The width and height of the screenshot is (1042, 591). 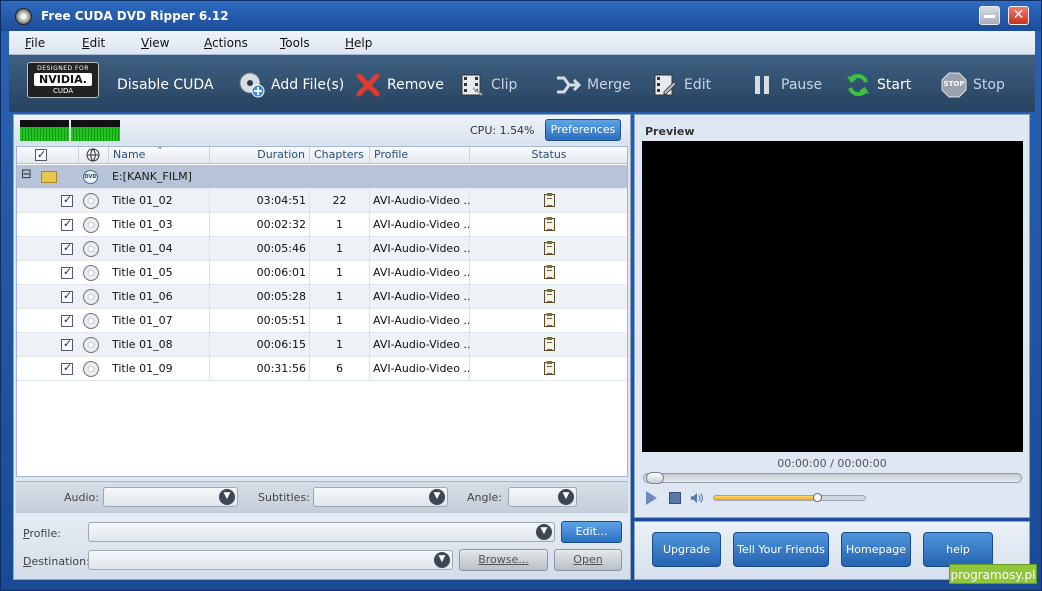 I want to click on stop-sign-icon: STOP, so click(x=954, y=85).